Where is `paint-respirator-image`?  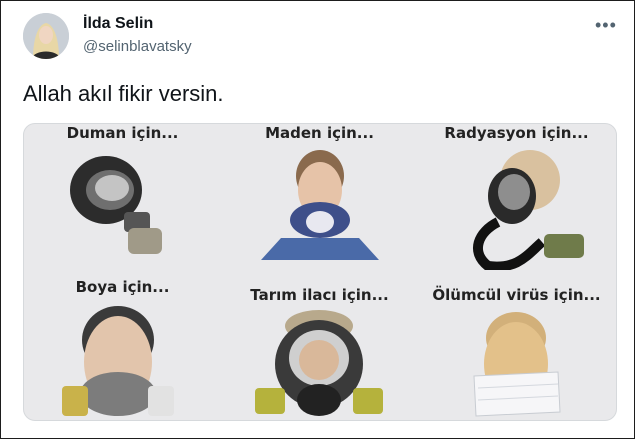 paint-respirator-image is located at coordinates (118, 361).